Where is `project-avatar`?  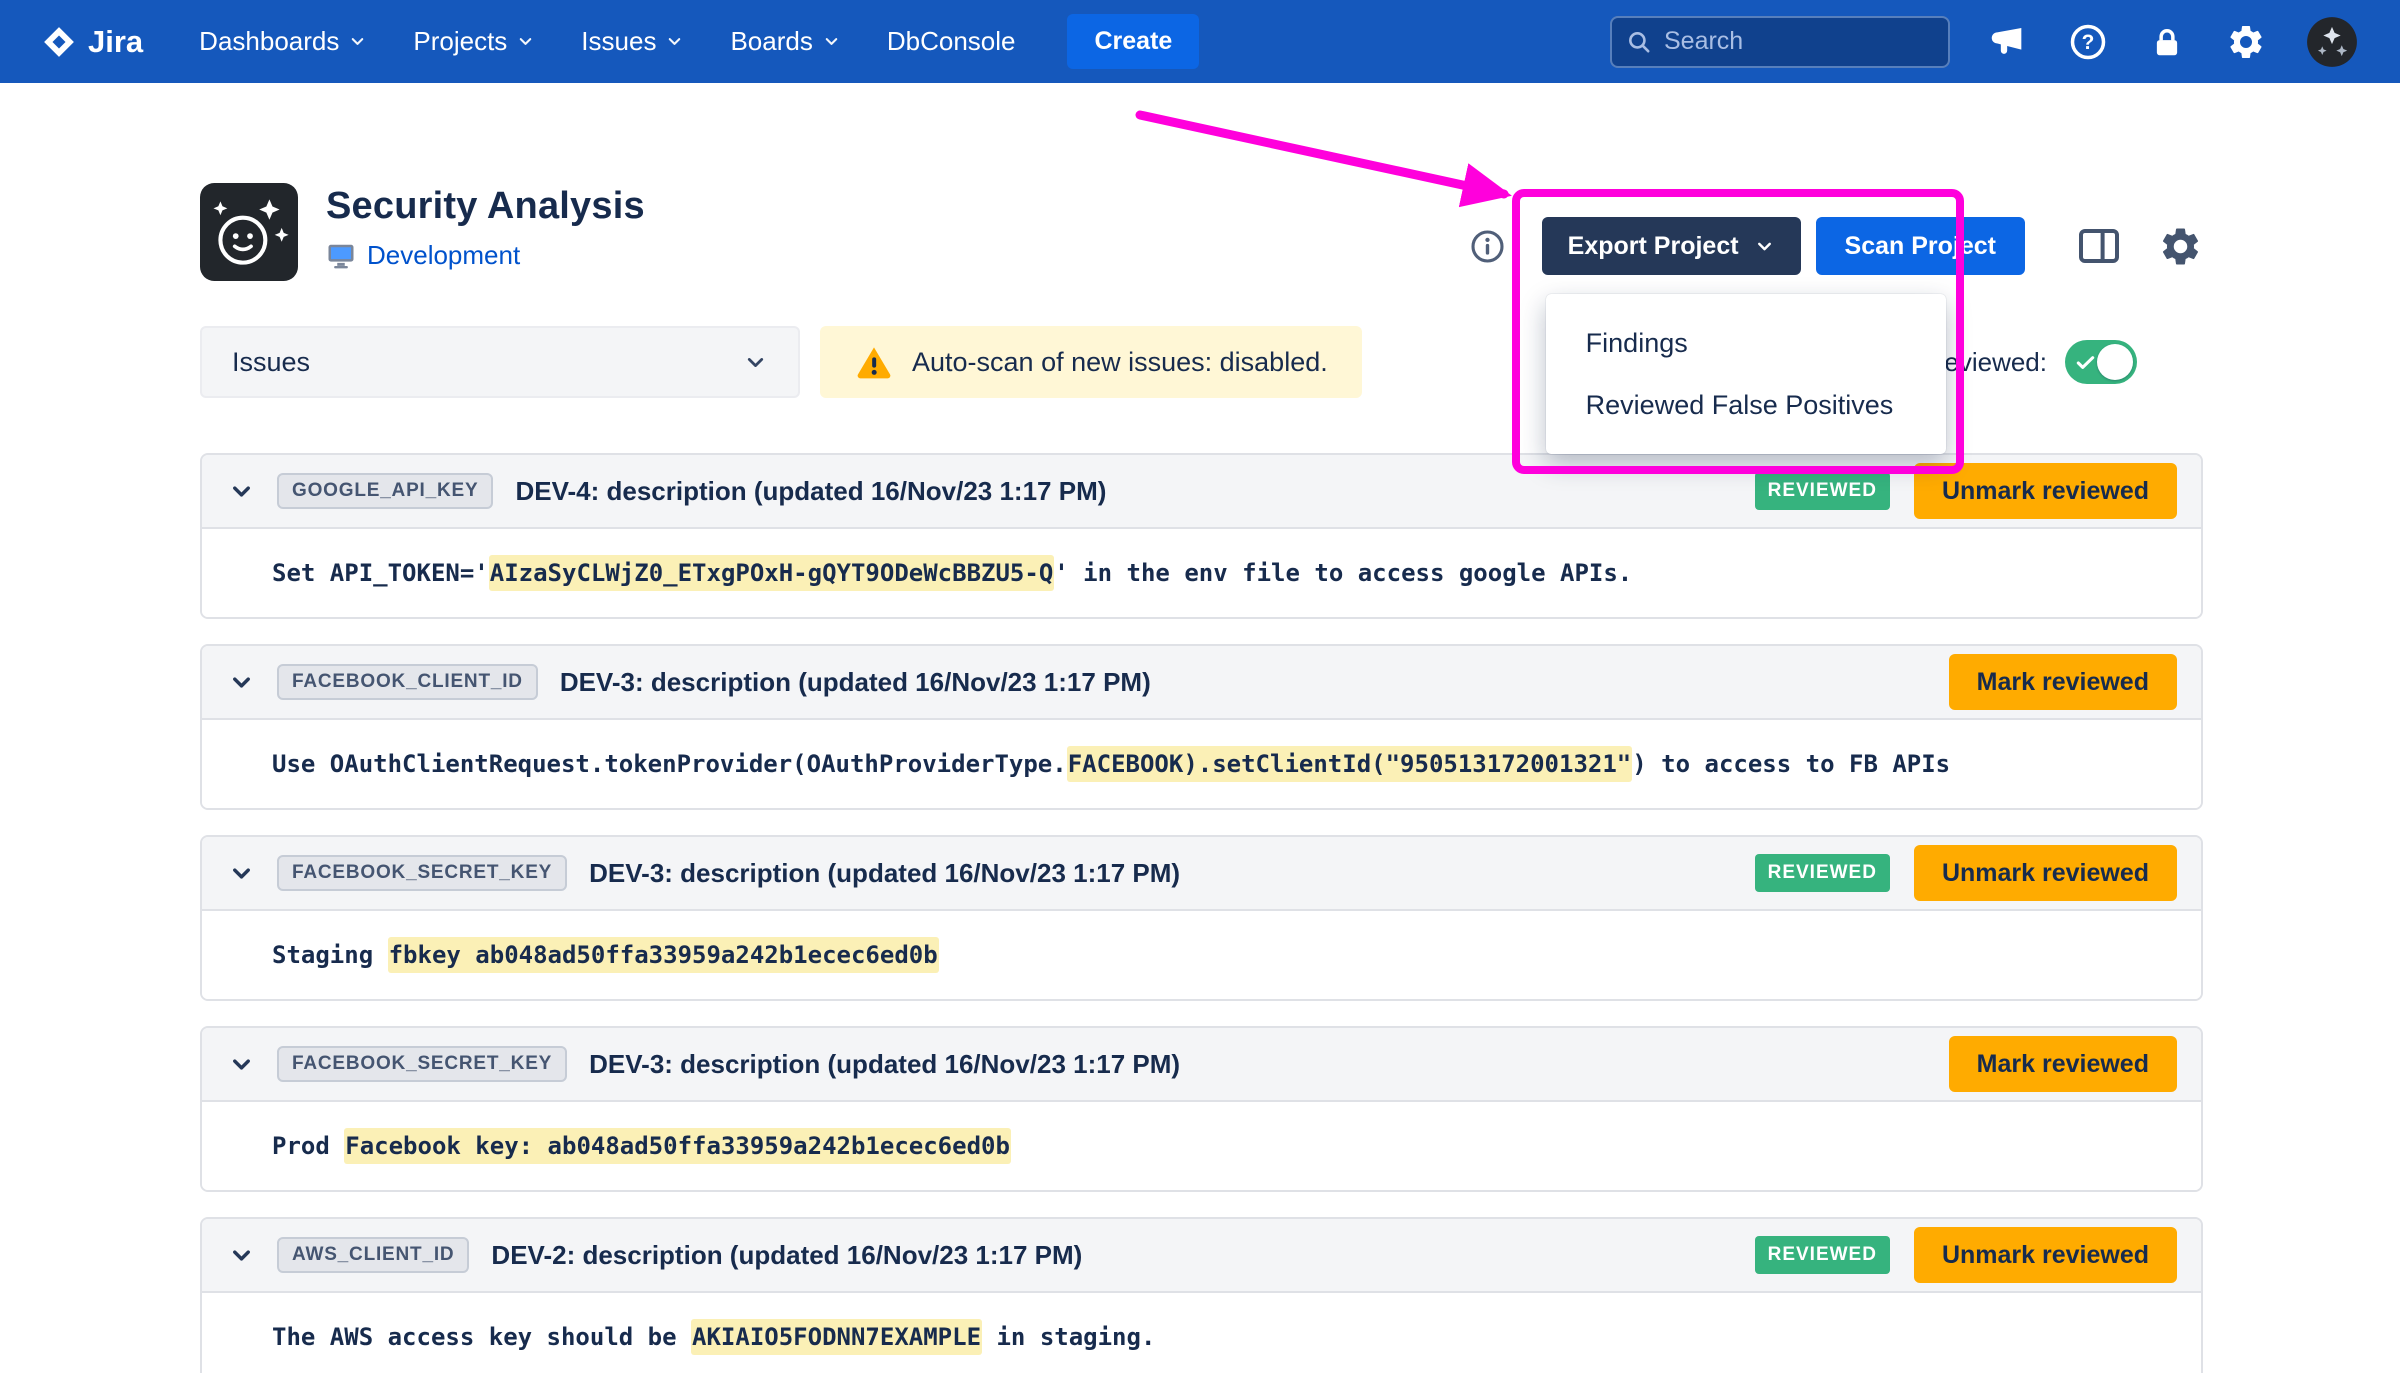
project-avatar is located at coordinates (249, 232).